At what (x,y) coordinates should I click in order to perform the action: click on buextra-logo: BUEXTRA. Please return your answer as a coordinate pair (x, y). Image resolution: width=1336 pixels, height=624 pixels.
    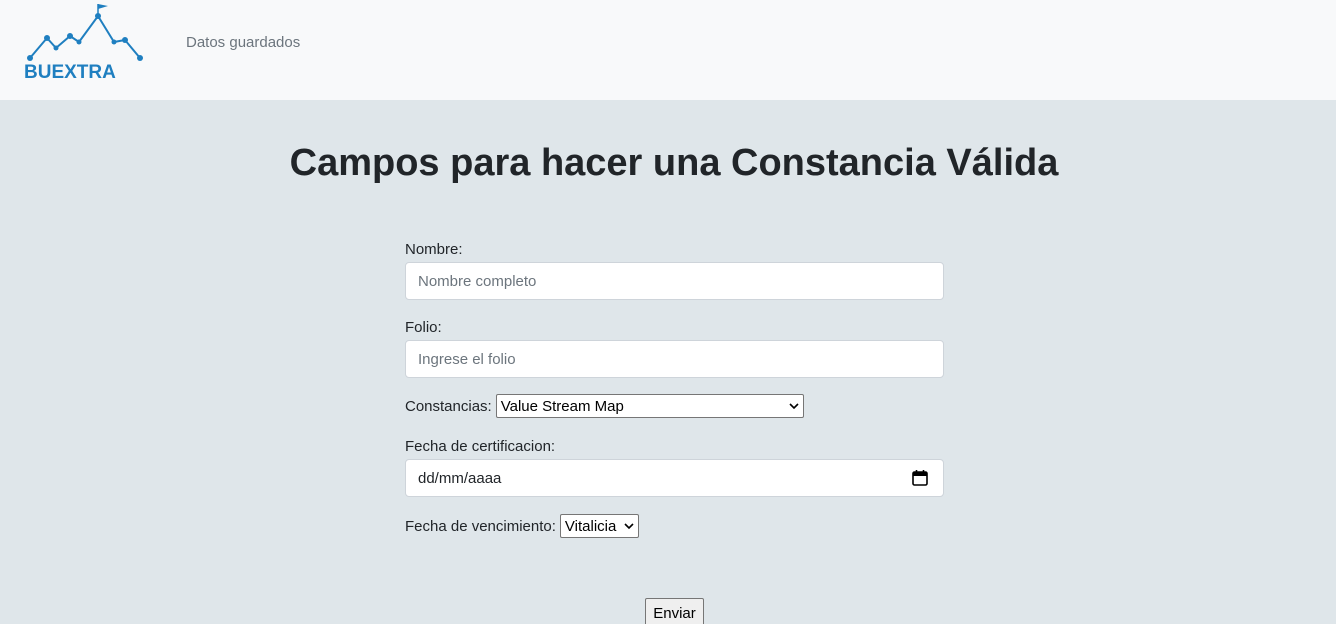
    Looking at the image, I should click on (87, 42).